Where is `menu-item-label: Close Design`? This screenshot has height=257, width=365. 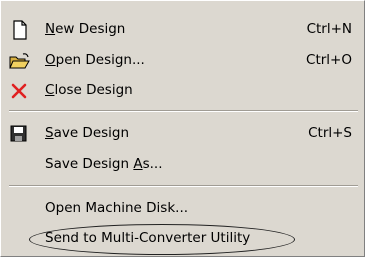
menu-item-label: Close Design is located at coordinates (89, 90).